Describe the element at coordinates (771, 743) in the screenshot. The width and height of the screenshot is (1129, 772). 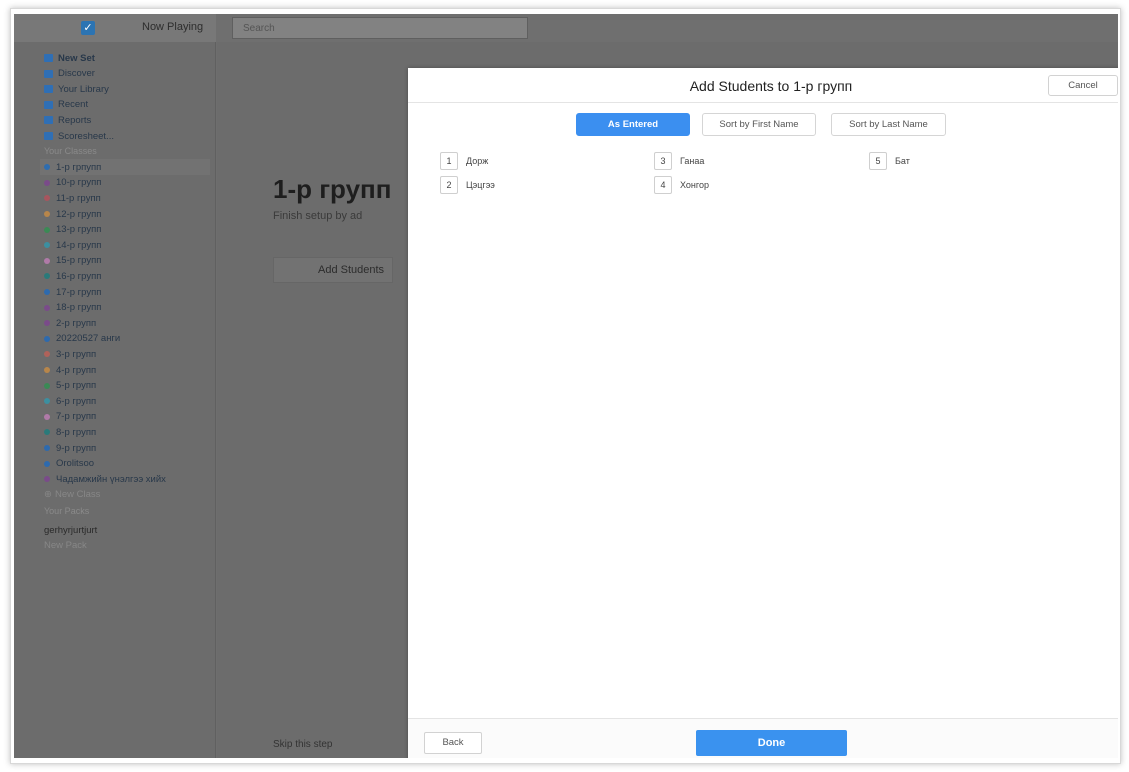
I see `done-button: Done` at that location.